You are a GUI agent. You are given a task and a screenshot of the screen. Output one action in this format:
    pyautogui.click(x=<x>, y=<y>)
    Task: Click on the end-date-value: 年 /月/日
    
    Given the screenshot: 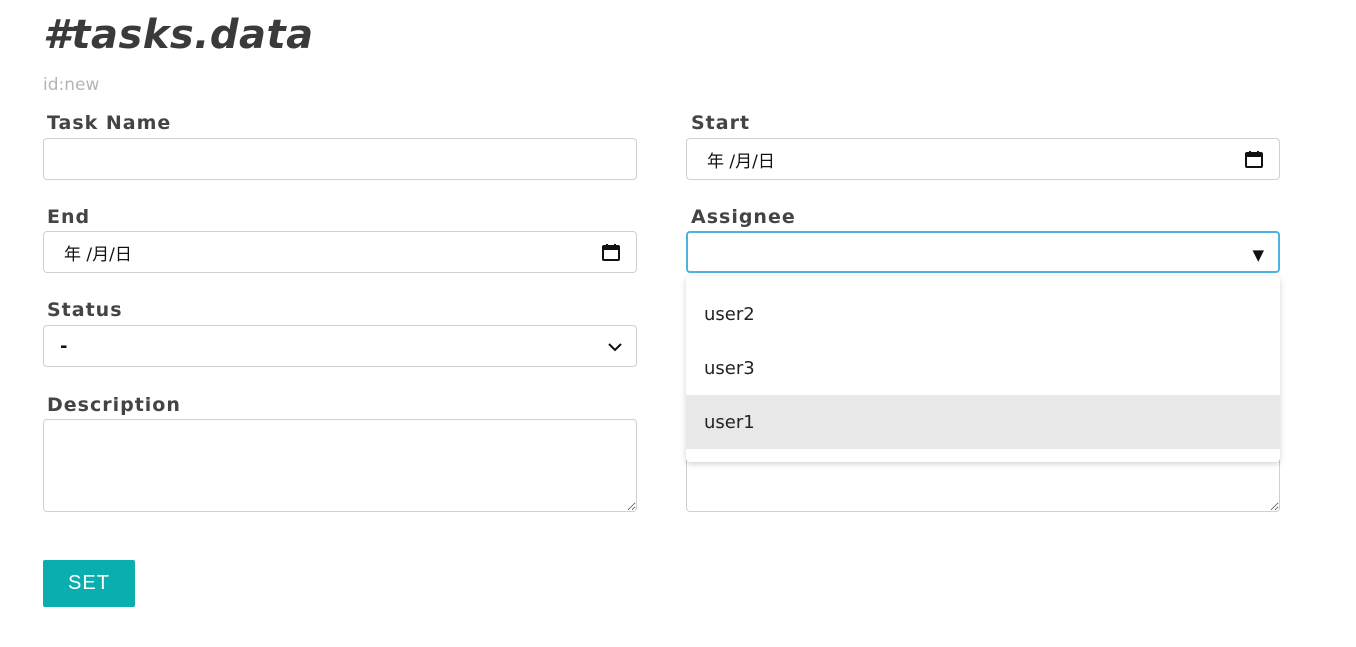 What is the action you would take?
    pyautogui.click(x=98, y=254)
    